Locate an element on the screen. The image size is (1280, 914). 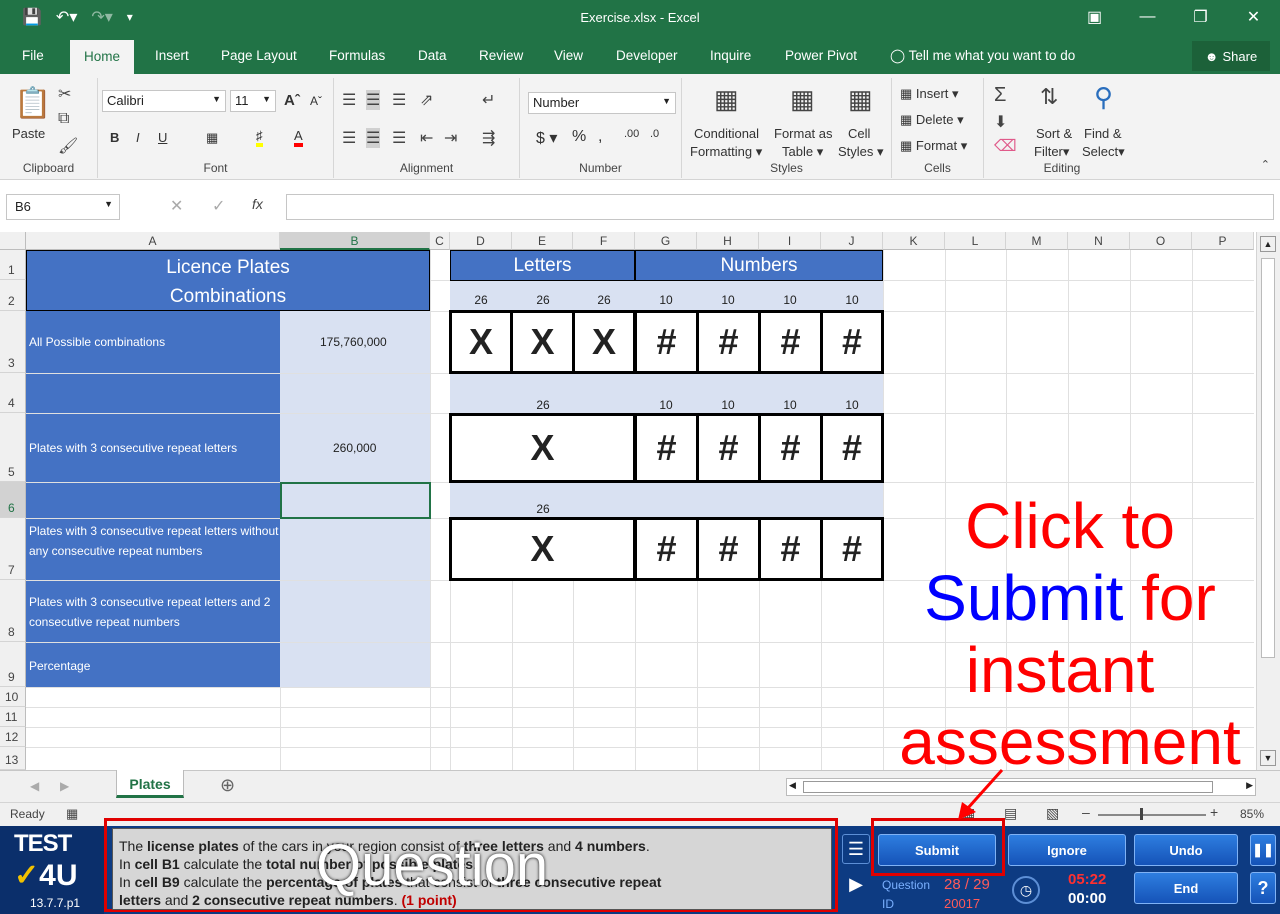
scroll-left-icon: ◀ is located at coordinates (792, 785).